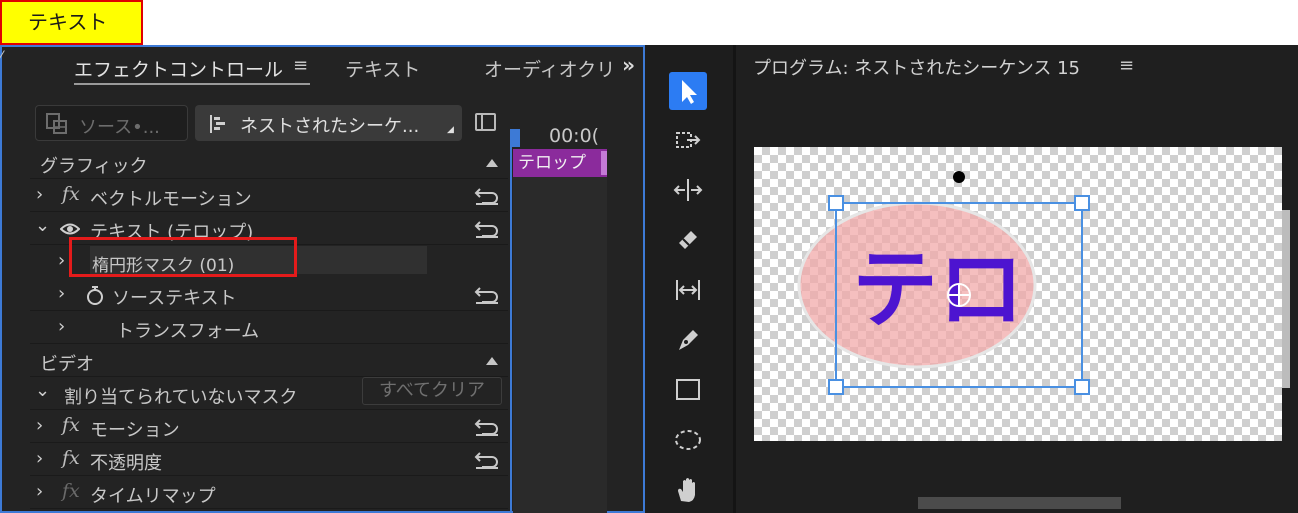 The image size is (1298, 513). What do you see at coordinates (178, 68) in the screenshot?
I see `tab-effect-controls: エフェクトコントロール` at bounding box center [178, 68].